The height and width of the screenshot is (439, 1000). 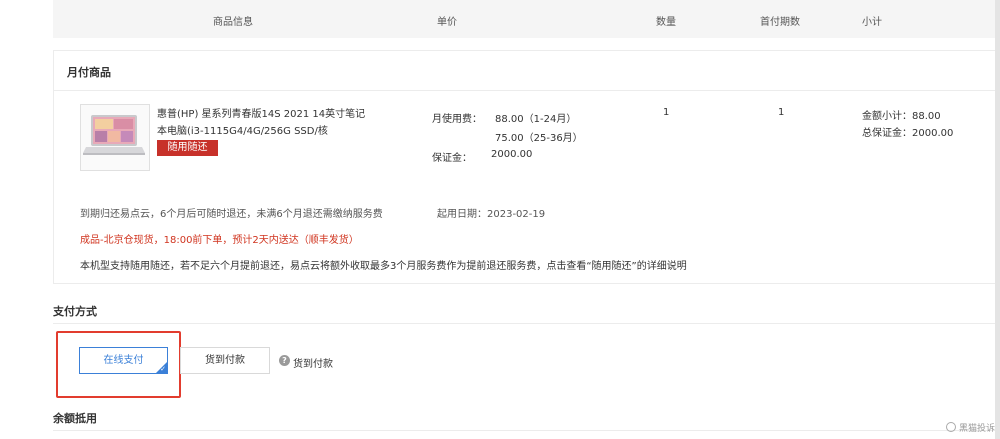 I want to click on online-payment-label: 在线支付, so click(x=123, y=360).